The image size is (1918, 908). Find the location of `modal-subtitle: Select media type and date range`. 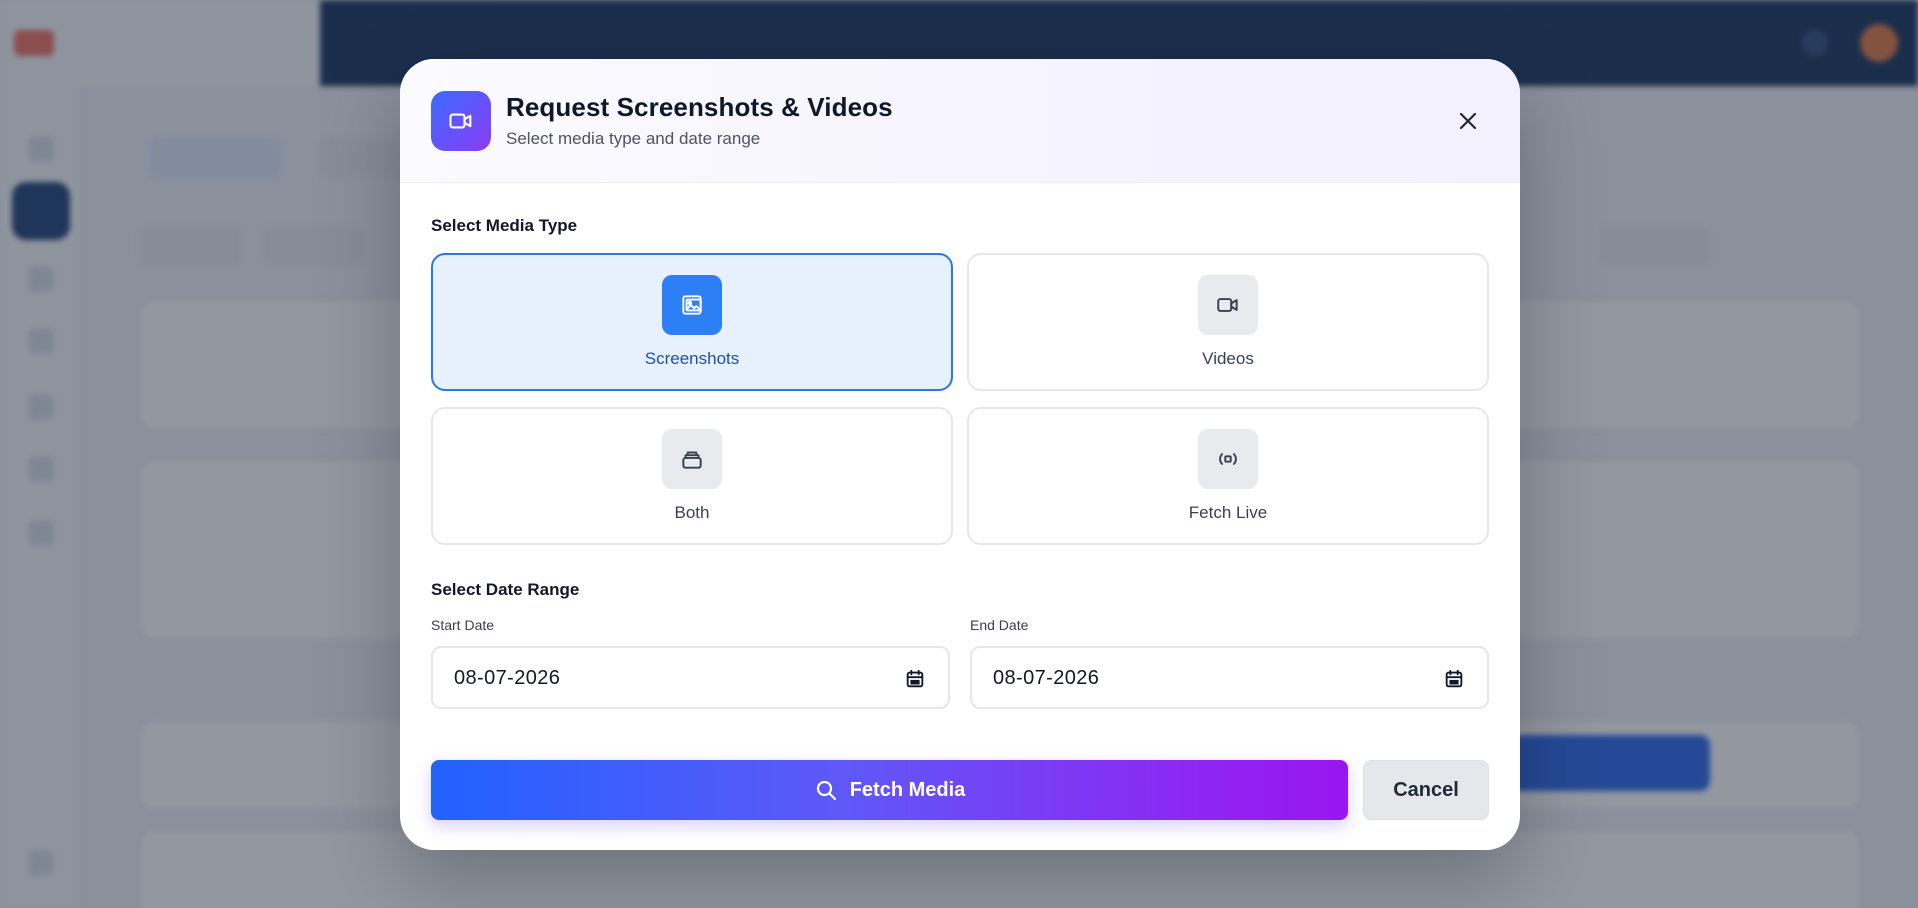

modal-subtitle: Select media type and date range is located at coordinates (633, 138).